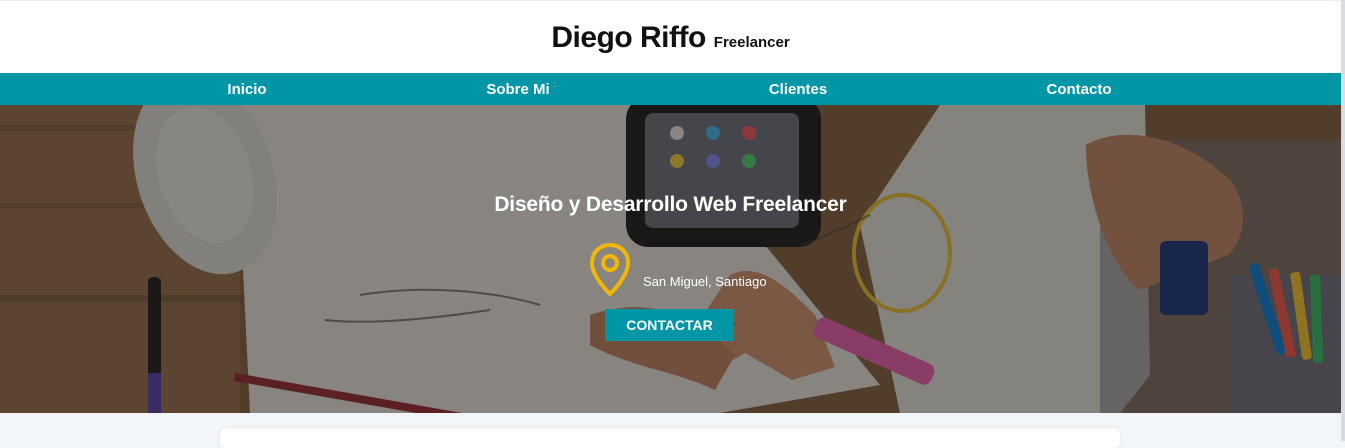 This screenshot has height=448, width=1345. I want to click on site-subtitle: Freelancer, so click(751, 42).